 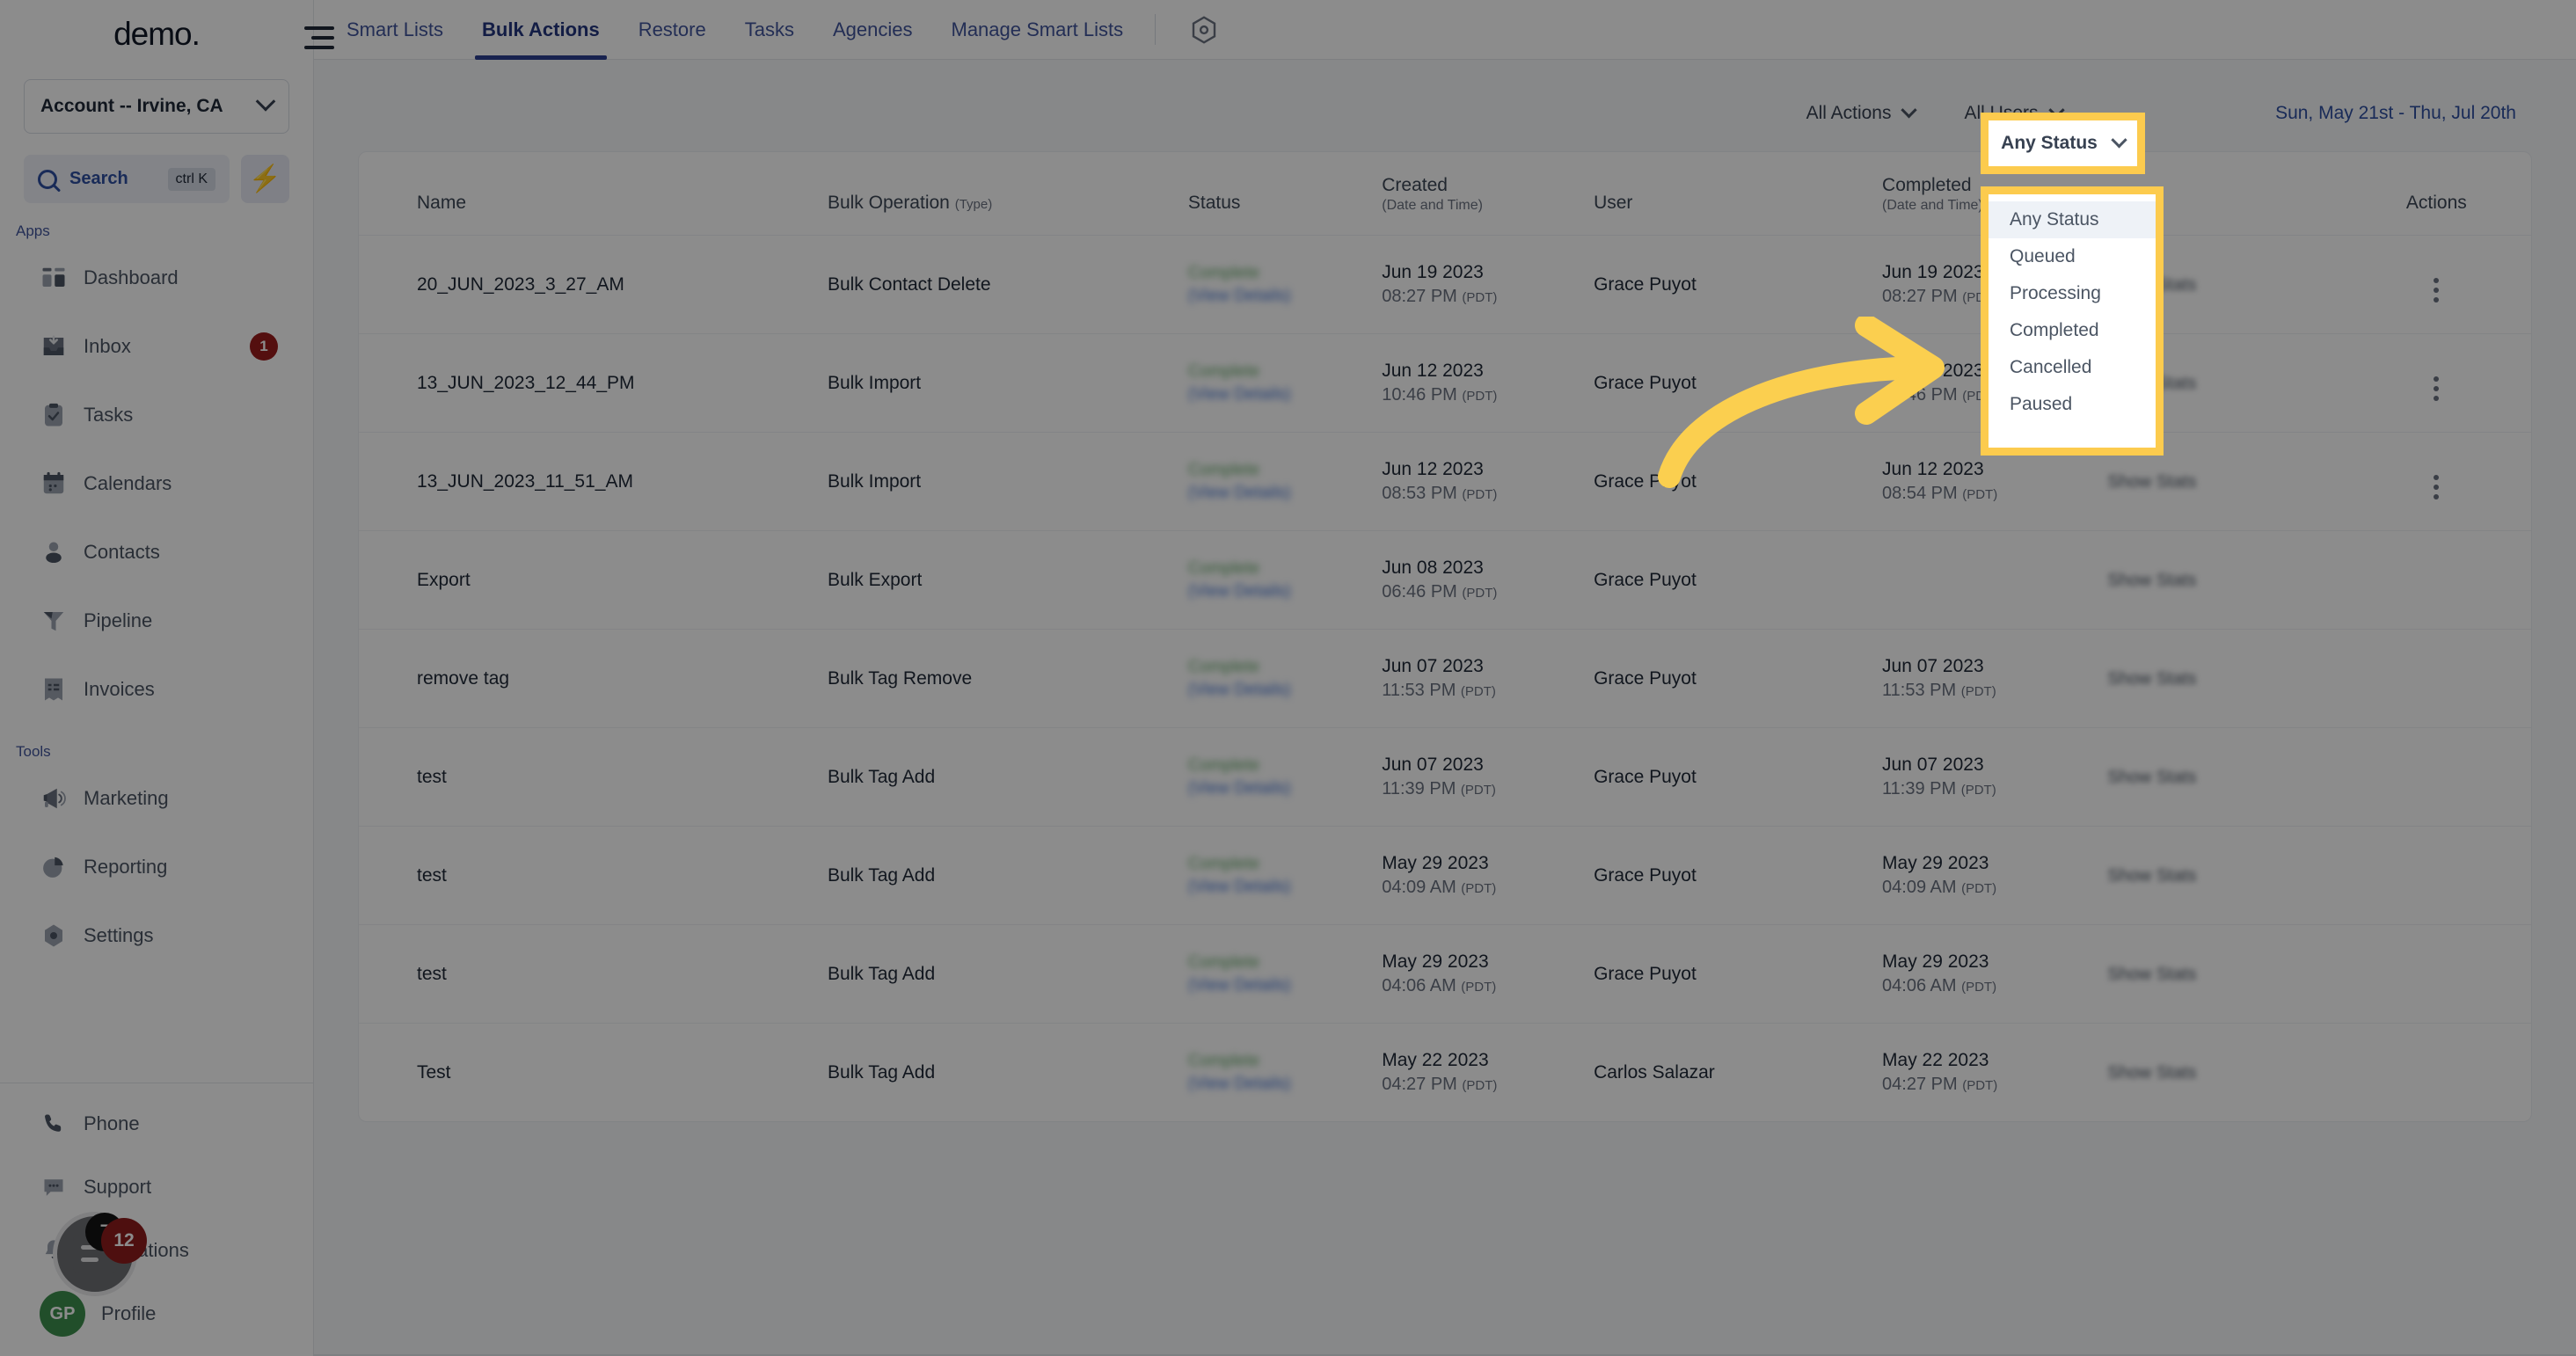 I want to click on date-range-picker: Sun, May 21st - Thu, Jul 20th, so click(x=2382, y=114).